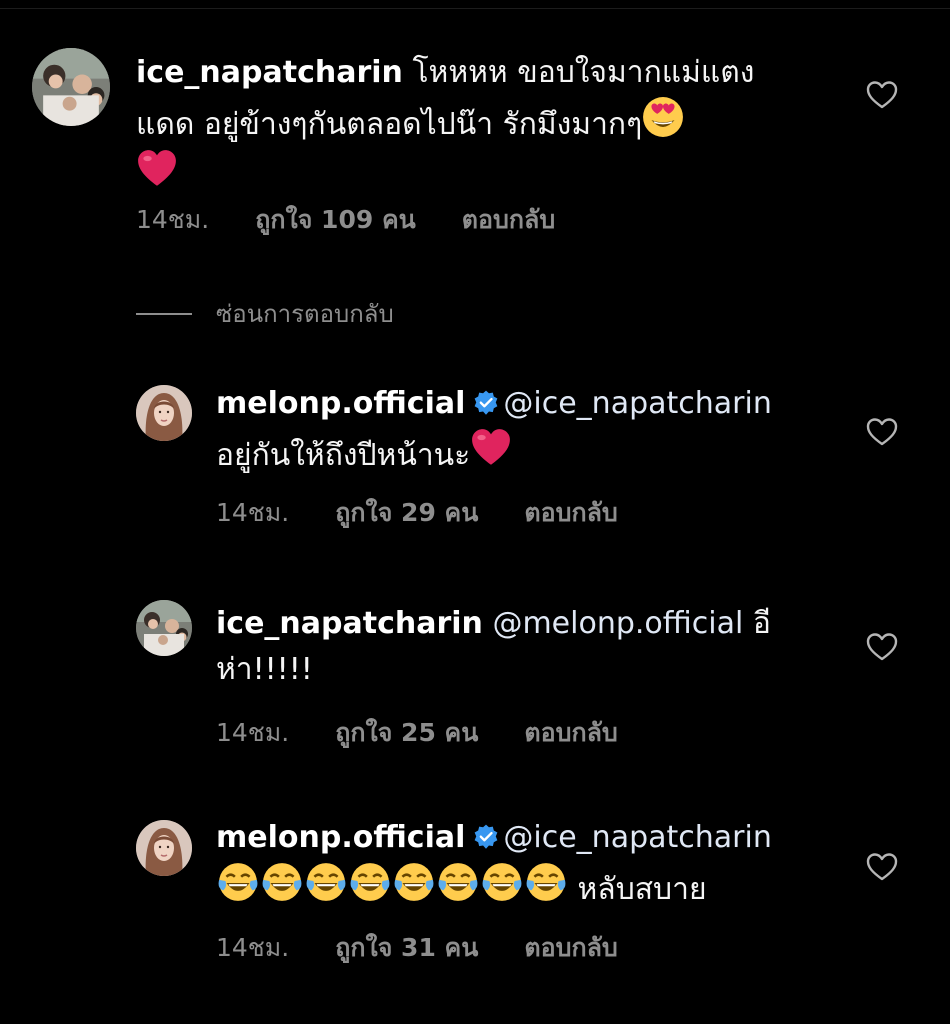 The width and height of the screenshot is (950, 1024). I want to click on comment-meta: 14ชม. ถูกใจ 25 คน ตอบกลับ, so click(440, 733).